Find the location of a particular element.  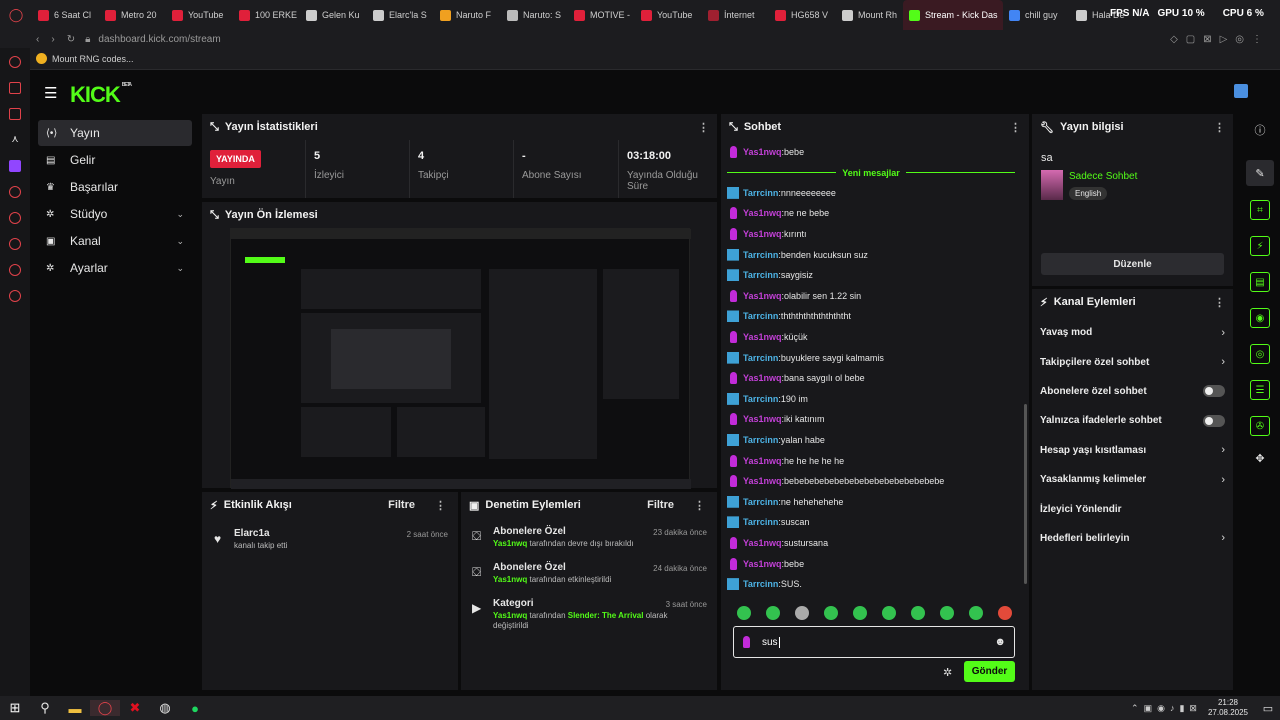

sidebar-item-3: ✲ Stüdyo ⌄ is located at coordinates (115, 214).